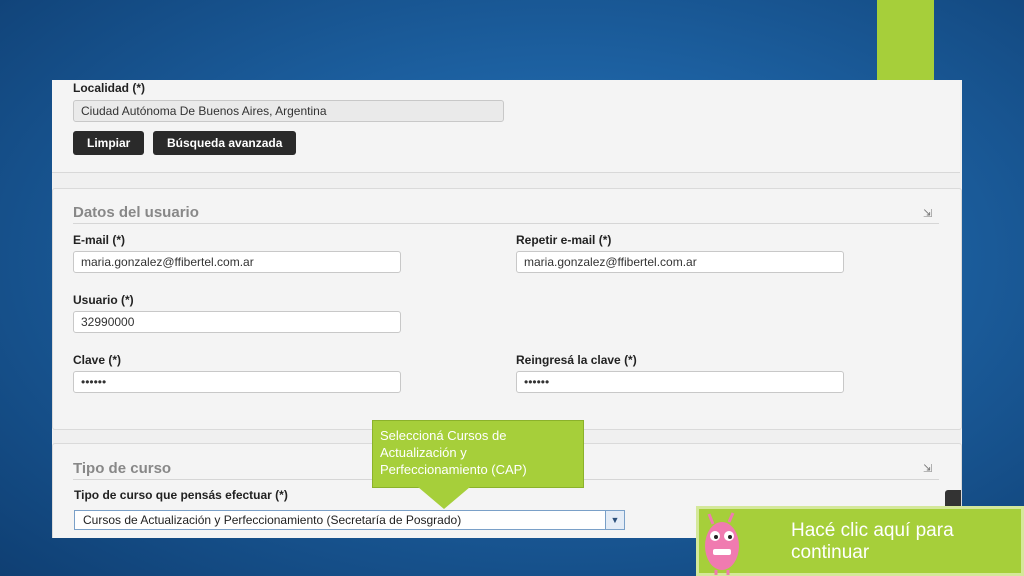 The width and height of the screenshot is (1024, 576). Describe the element at coordinates (237, 262) in the screenshot. I see `email-input` at that location.